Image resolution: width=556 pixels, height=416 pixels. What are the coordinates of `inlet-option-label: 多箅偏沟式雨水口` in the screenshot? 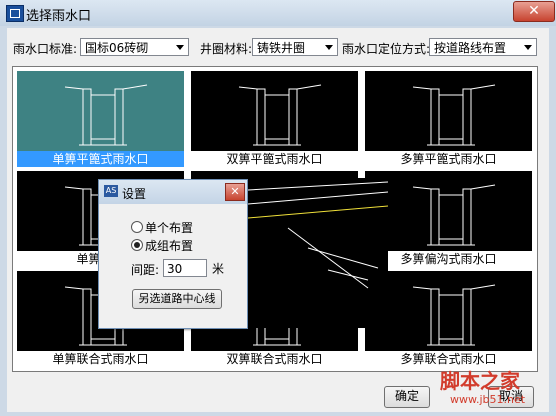 It's located at (448, 259).